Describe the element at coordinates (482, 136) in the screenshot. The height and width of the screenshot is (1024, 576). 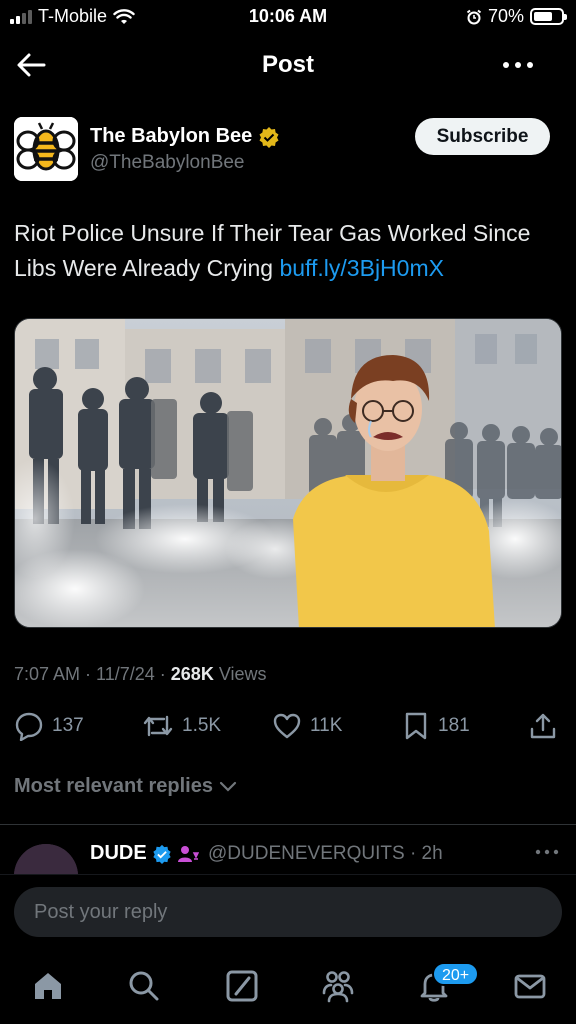
I see `subscribe-button: Subscribe` at that location.